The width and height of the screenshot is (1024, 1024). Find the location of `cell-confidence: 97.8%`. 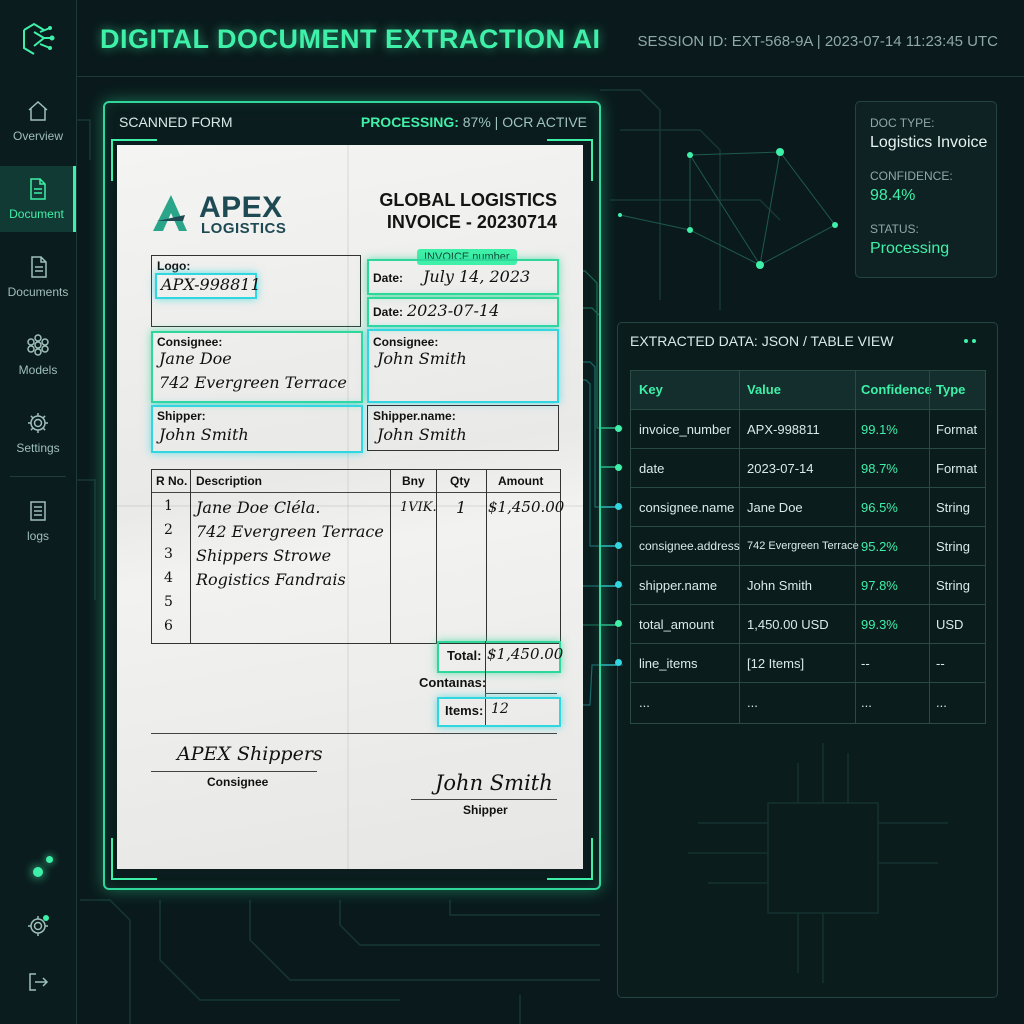

cell-confidence: 97.8% is located at coordinates (879, 585).